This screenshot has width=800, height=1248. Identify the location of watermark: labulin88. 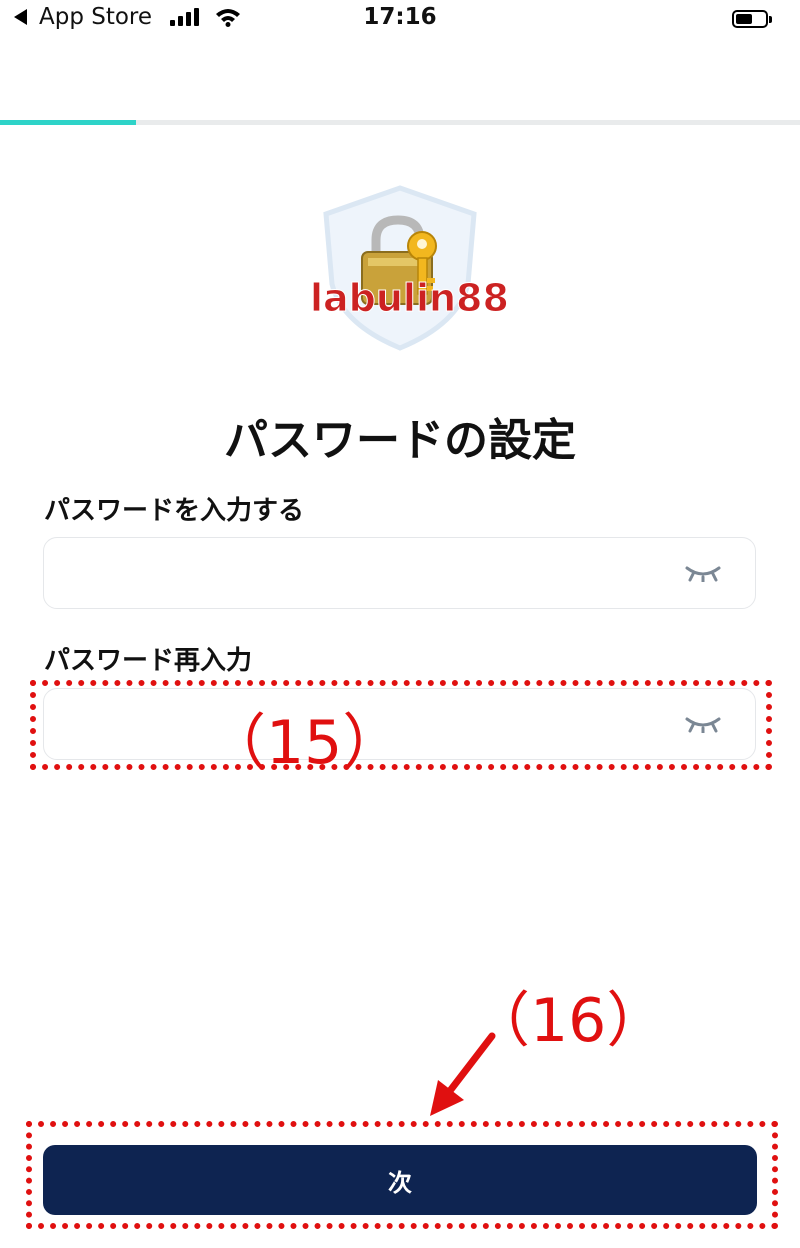
(410, 298).